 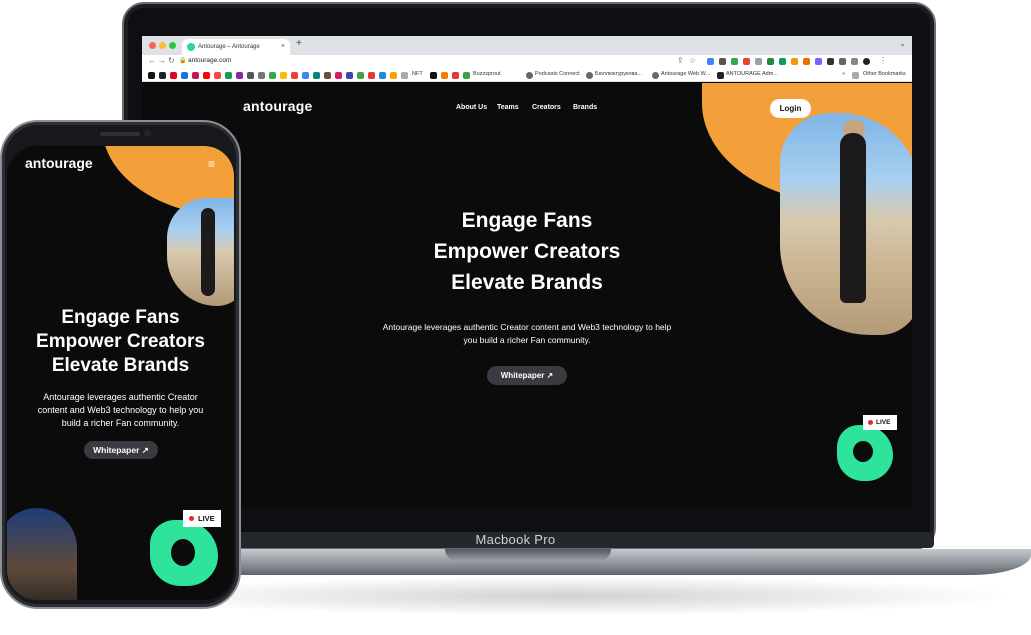 What do you see at coordinates (162, 45) in the screenshot?
I see `minimize-window-icon` at bounding box center [162, 45].